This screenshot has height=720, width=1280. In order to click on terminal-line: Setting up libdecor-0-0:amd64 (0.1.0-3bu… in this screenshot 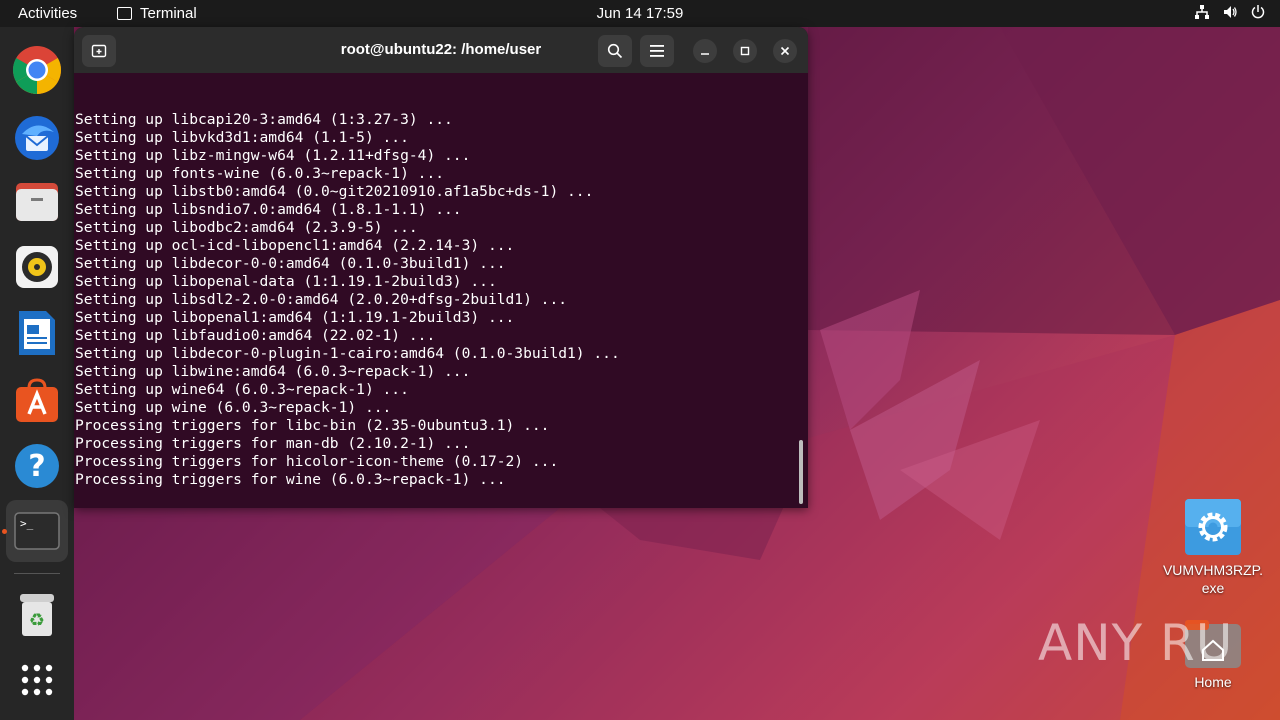, I will do `click(290, 263)`.